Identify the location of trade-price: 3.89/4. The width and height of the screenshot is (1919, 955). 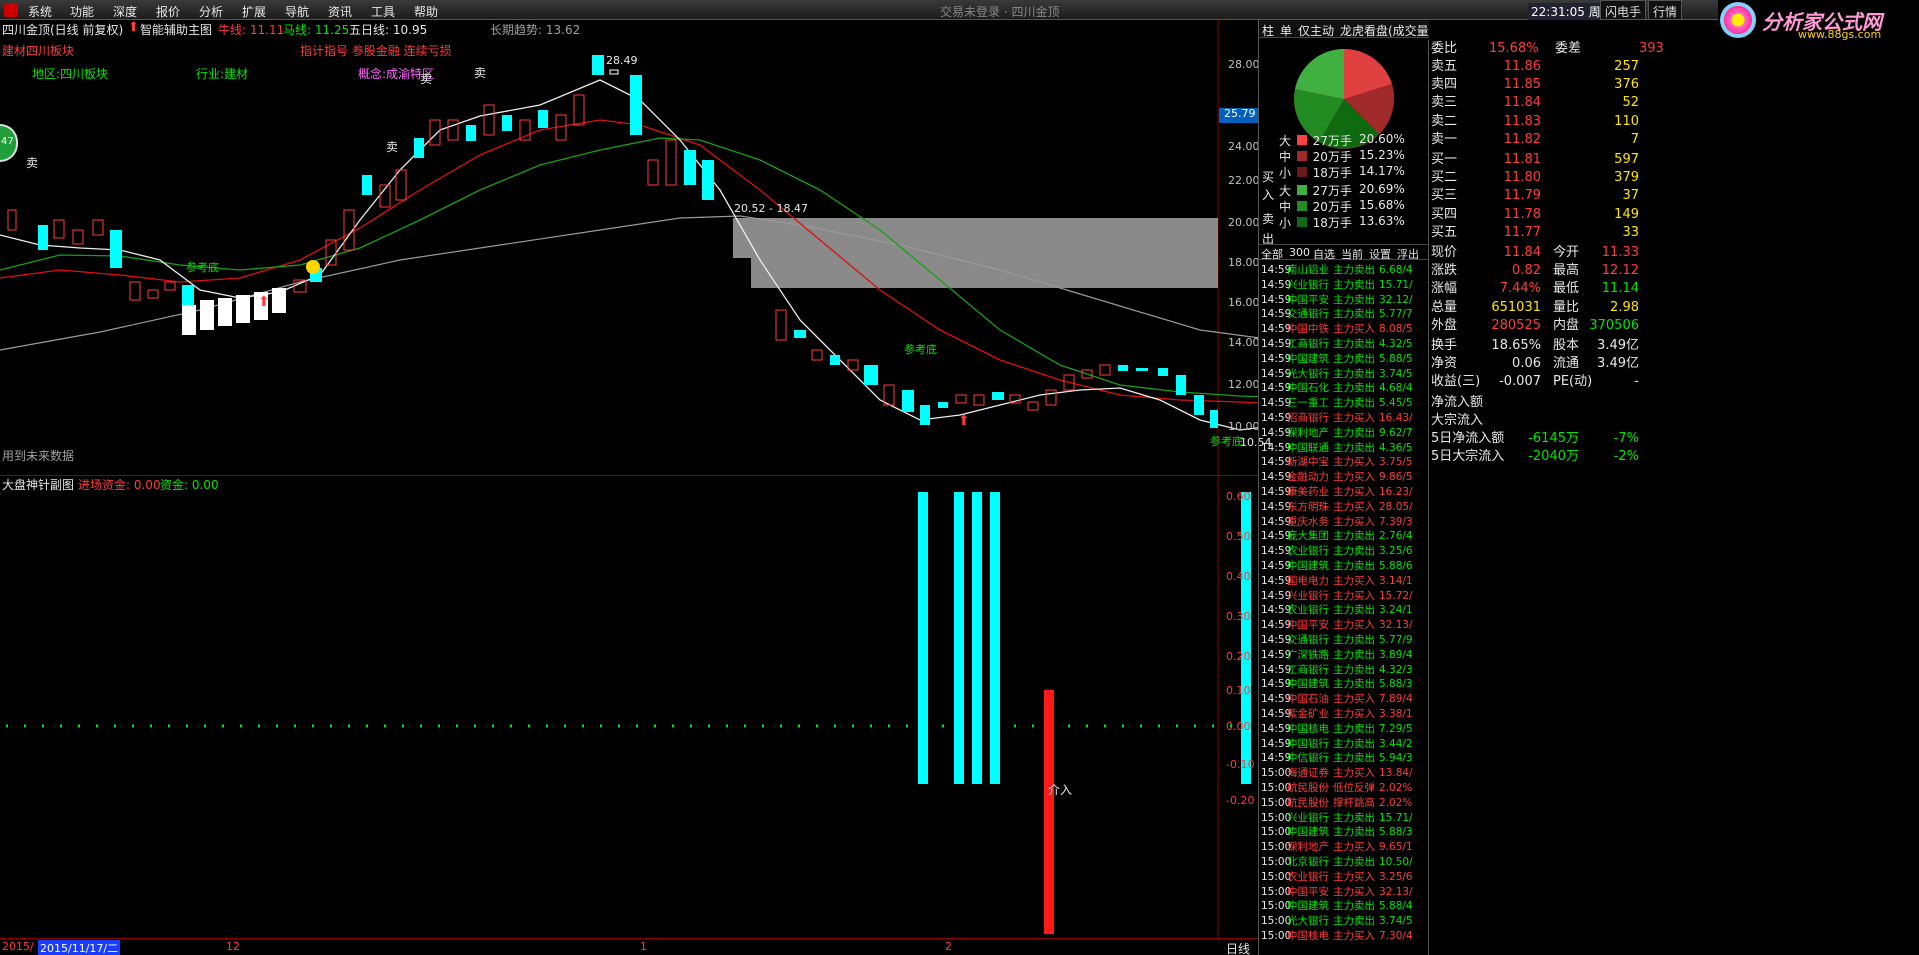
(1396, 654).